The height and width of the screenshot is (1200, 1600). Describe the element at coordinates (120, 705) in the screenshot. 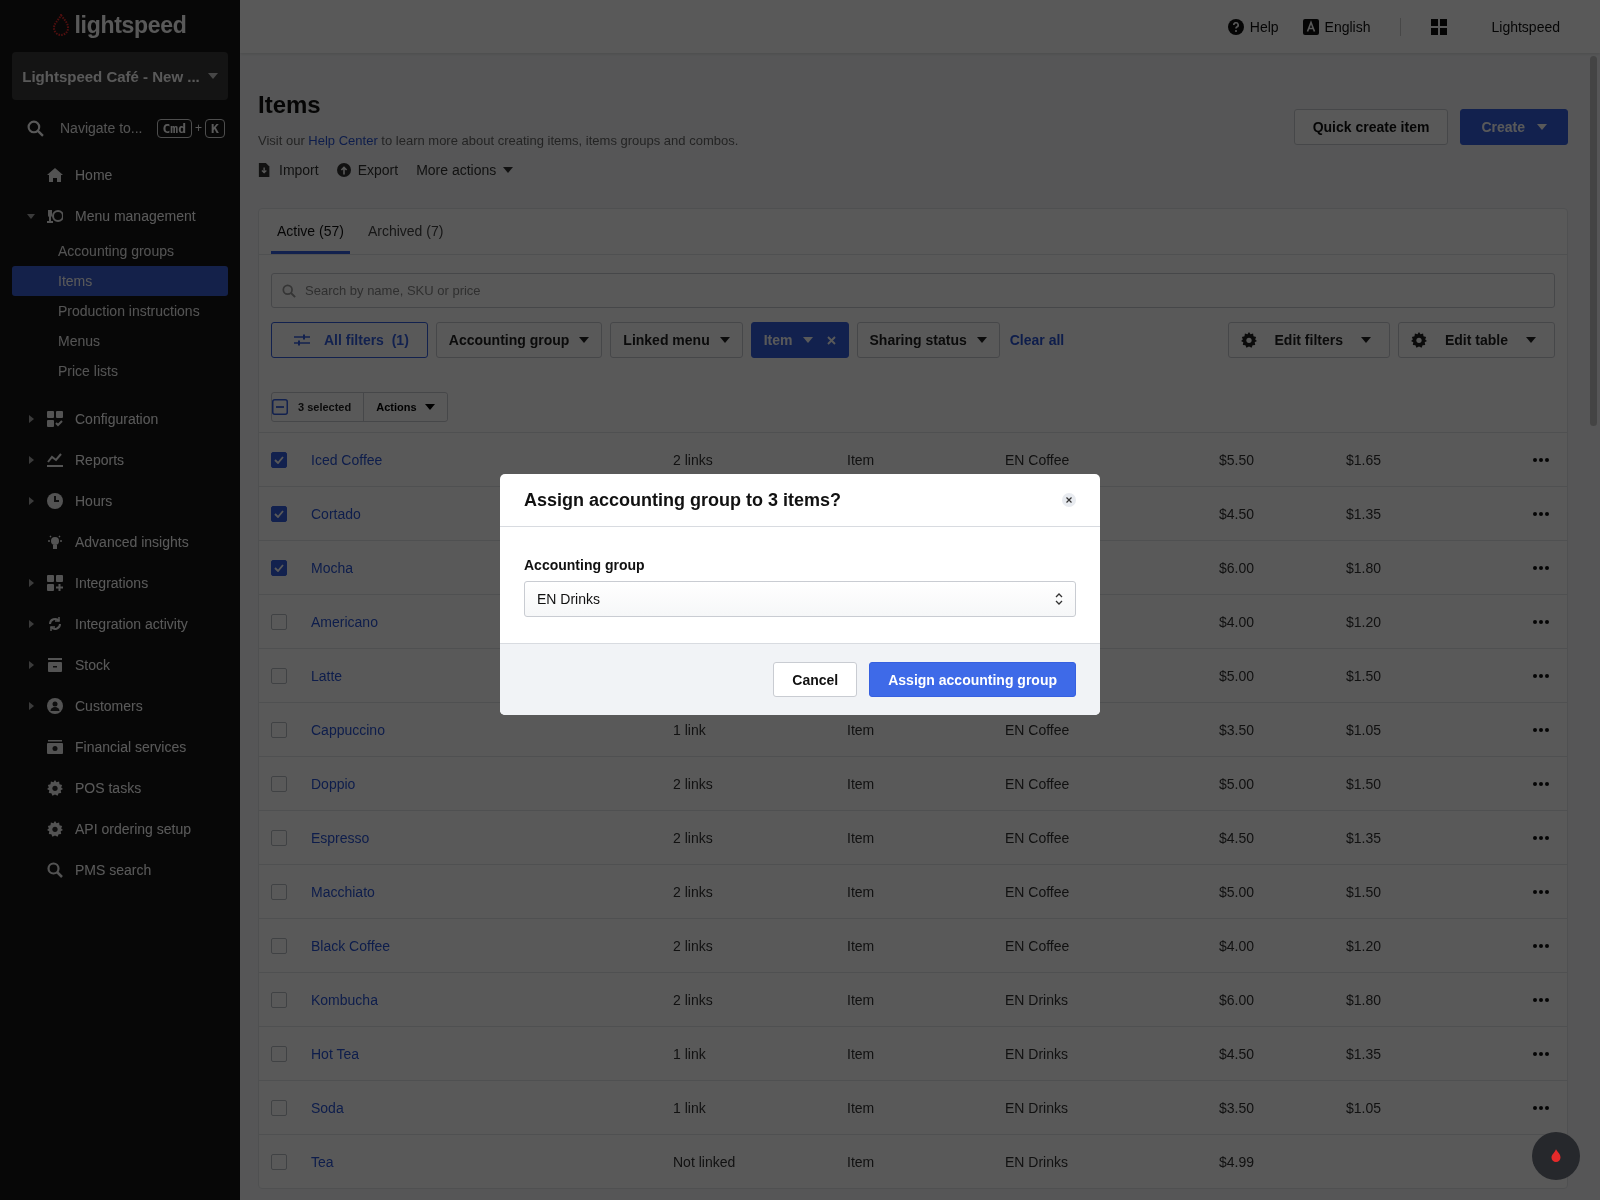

I see `sidebar-item: Customers` at that location.